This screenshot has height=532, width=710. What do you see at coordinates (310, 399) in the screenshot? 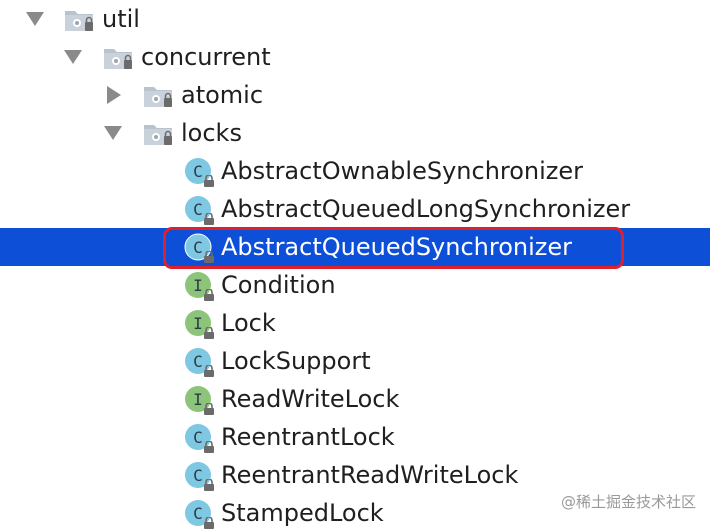
I see `tree-item-label: ReadWriteLock` at bounding box center [310, 399].